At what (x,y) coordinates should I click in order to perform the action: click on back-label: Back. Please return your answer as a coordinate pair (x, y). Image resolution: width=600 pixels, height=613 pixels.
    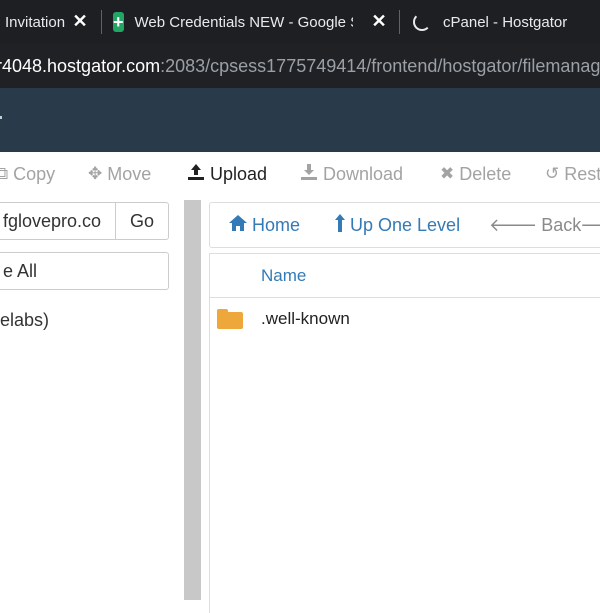
    Looking at the image, I should click on (561, 224).